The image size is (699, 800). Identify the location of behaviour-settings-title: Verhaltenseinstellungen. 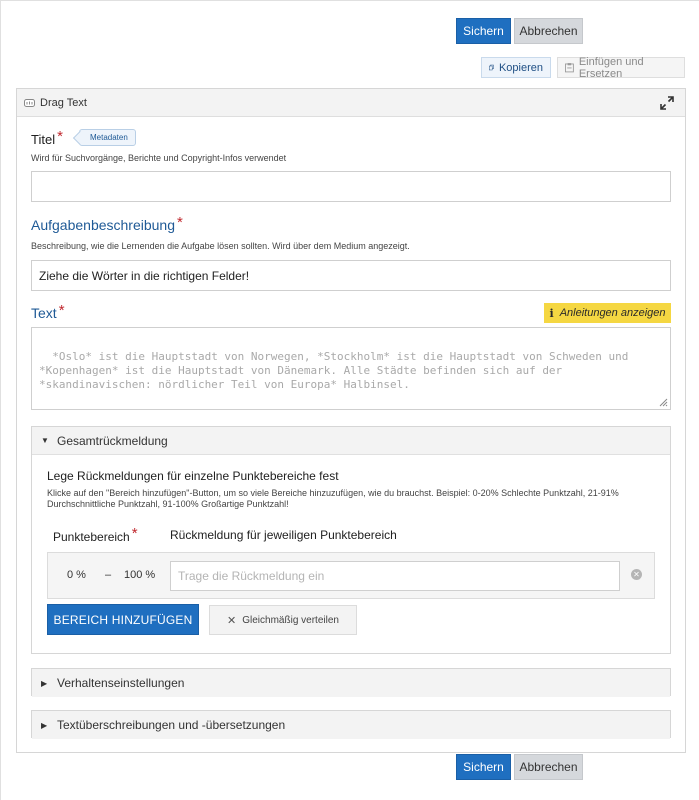
(121, 683).